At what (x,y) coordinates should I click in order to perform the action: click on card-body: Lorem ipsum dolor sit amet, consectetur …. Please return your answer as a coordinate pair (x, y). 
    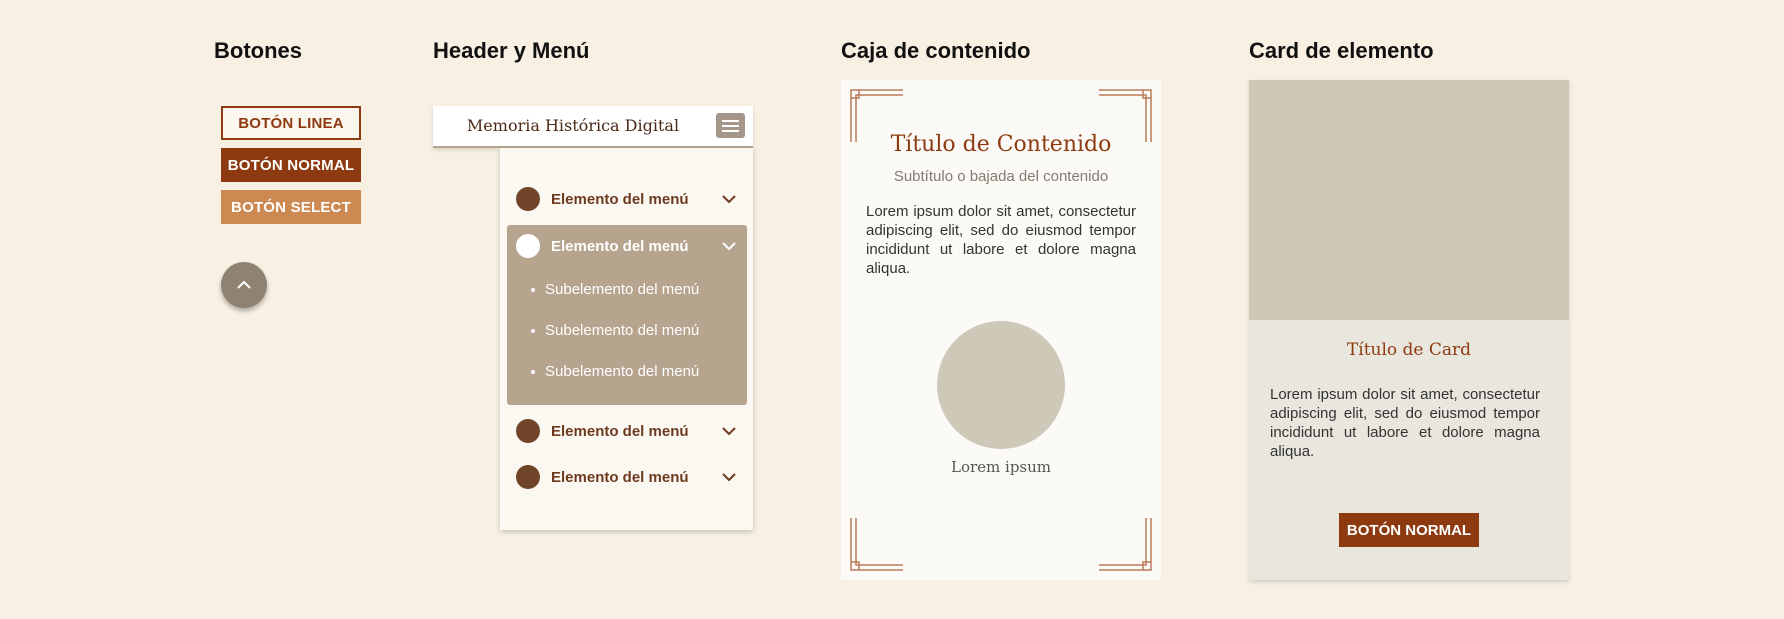
    Looking at the image, I should click on (1405, 423).